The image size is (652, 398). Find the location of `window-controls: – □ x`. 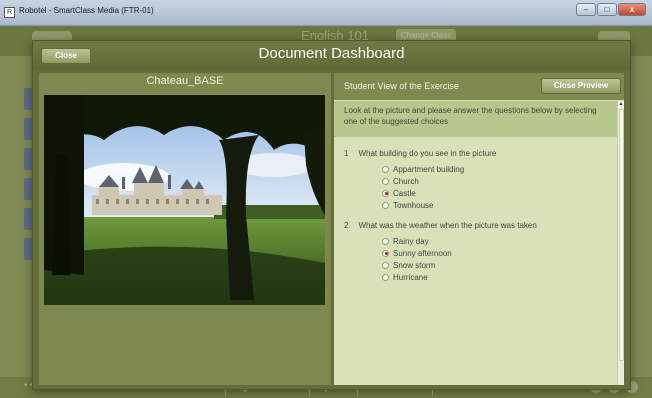

window-controls: – □ x is located at coordinates (611, 9).